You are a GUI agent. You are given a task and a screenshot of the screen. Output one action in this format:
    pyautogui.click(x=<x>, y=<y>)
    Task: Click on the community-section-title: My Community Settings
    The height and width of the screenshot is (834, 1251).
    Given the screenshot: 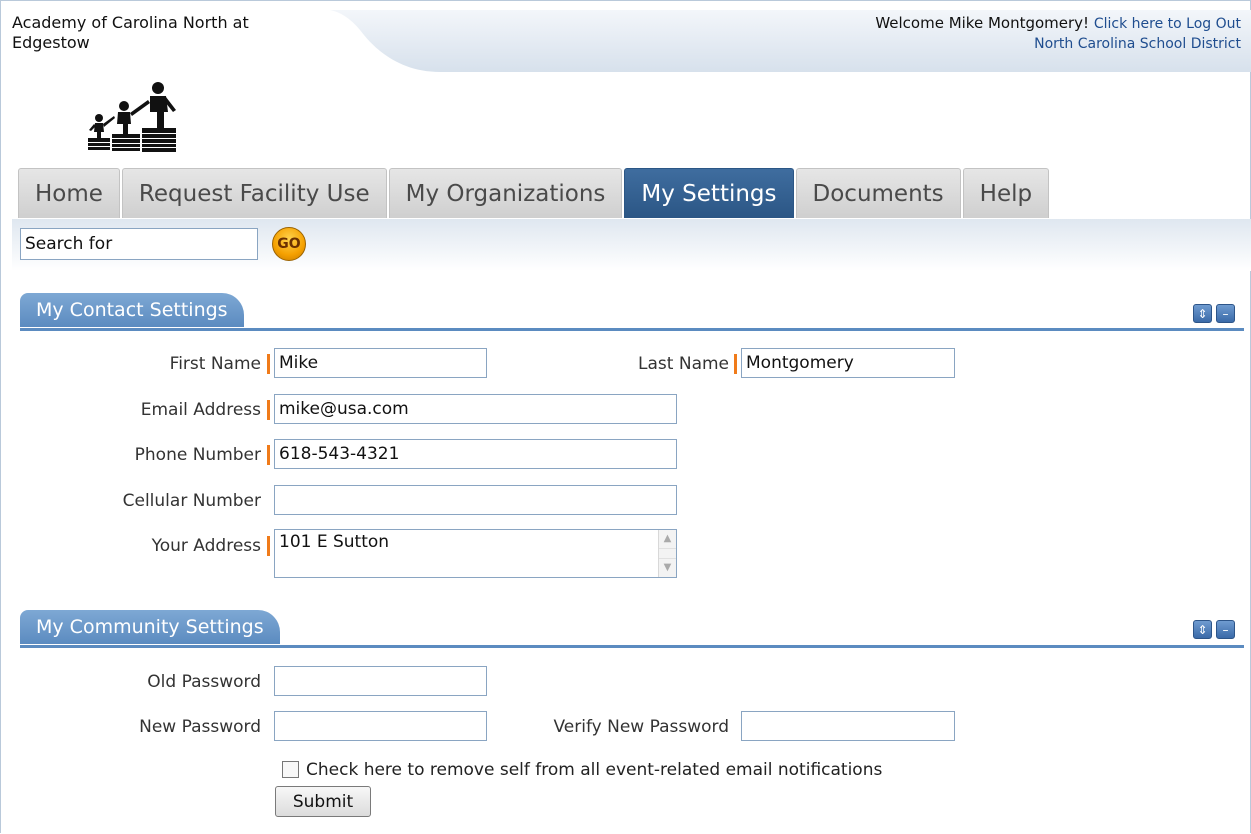 What is the action you would take?
    pyautogui.click(x=150, y=627)
    